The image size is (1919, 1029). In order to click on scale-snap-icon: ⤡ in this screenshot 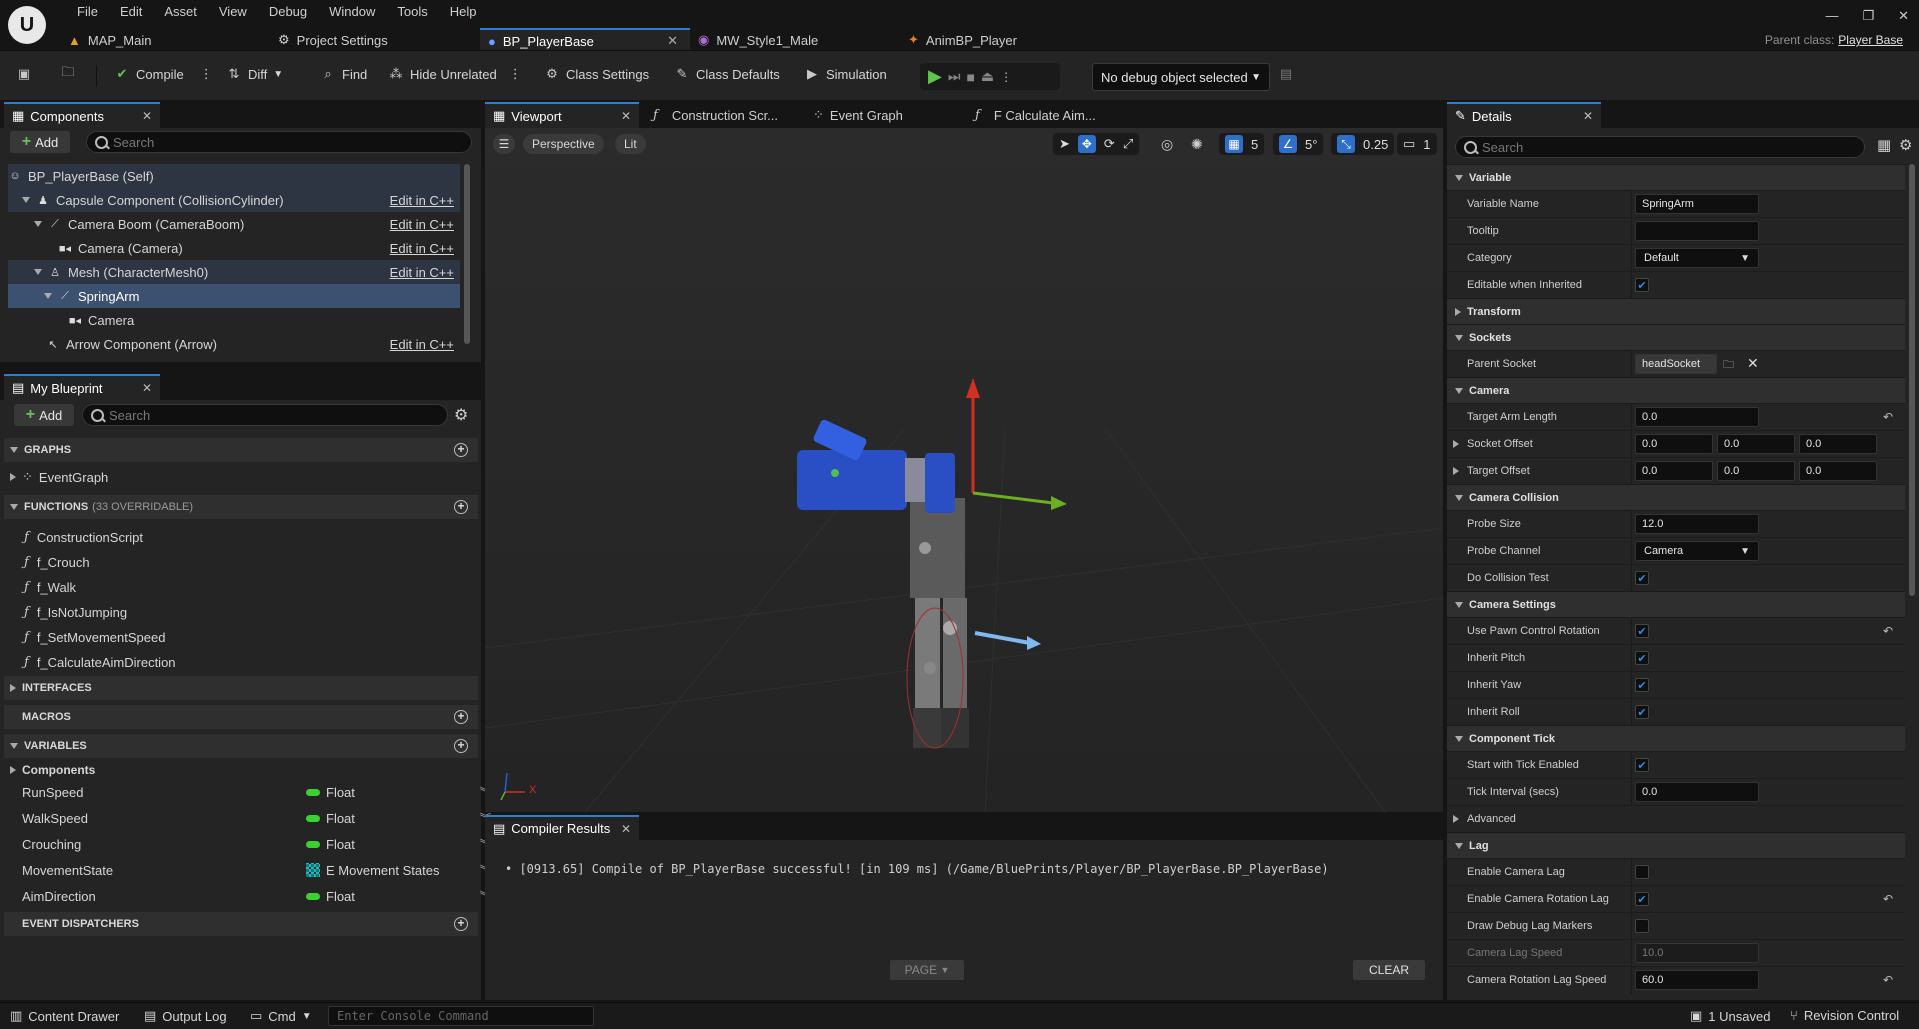, I will do `click(1346, 144)`.